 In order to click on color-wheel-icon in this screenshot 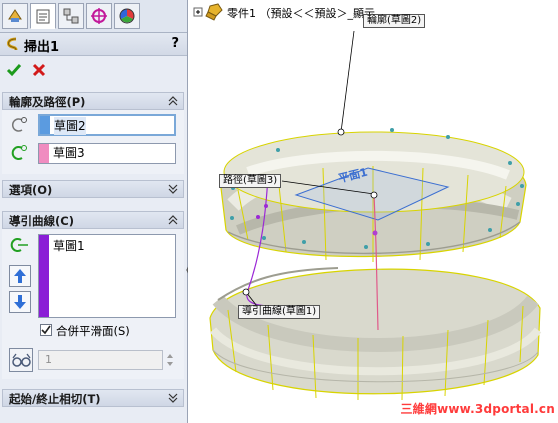, I will do `click(127, 16)`.